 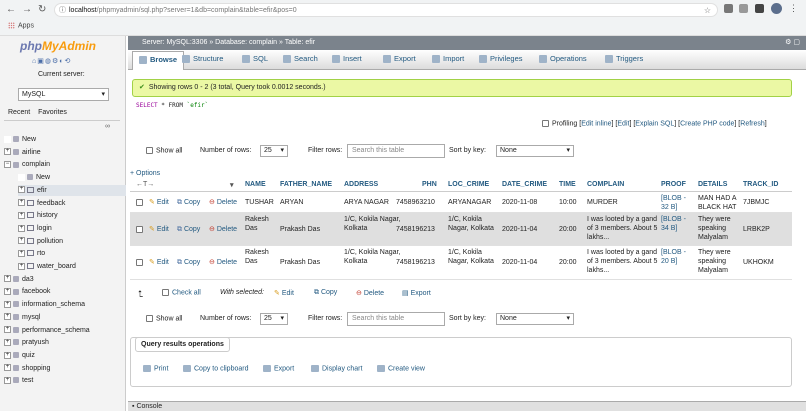 What do you see at coordinates (325, 293) in the screenshot?
I see `bulk-copy-button: ⧉ Copy` at bounding box center [325, 293].